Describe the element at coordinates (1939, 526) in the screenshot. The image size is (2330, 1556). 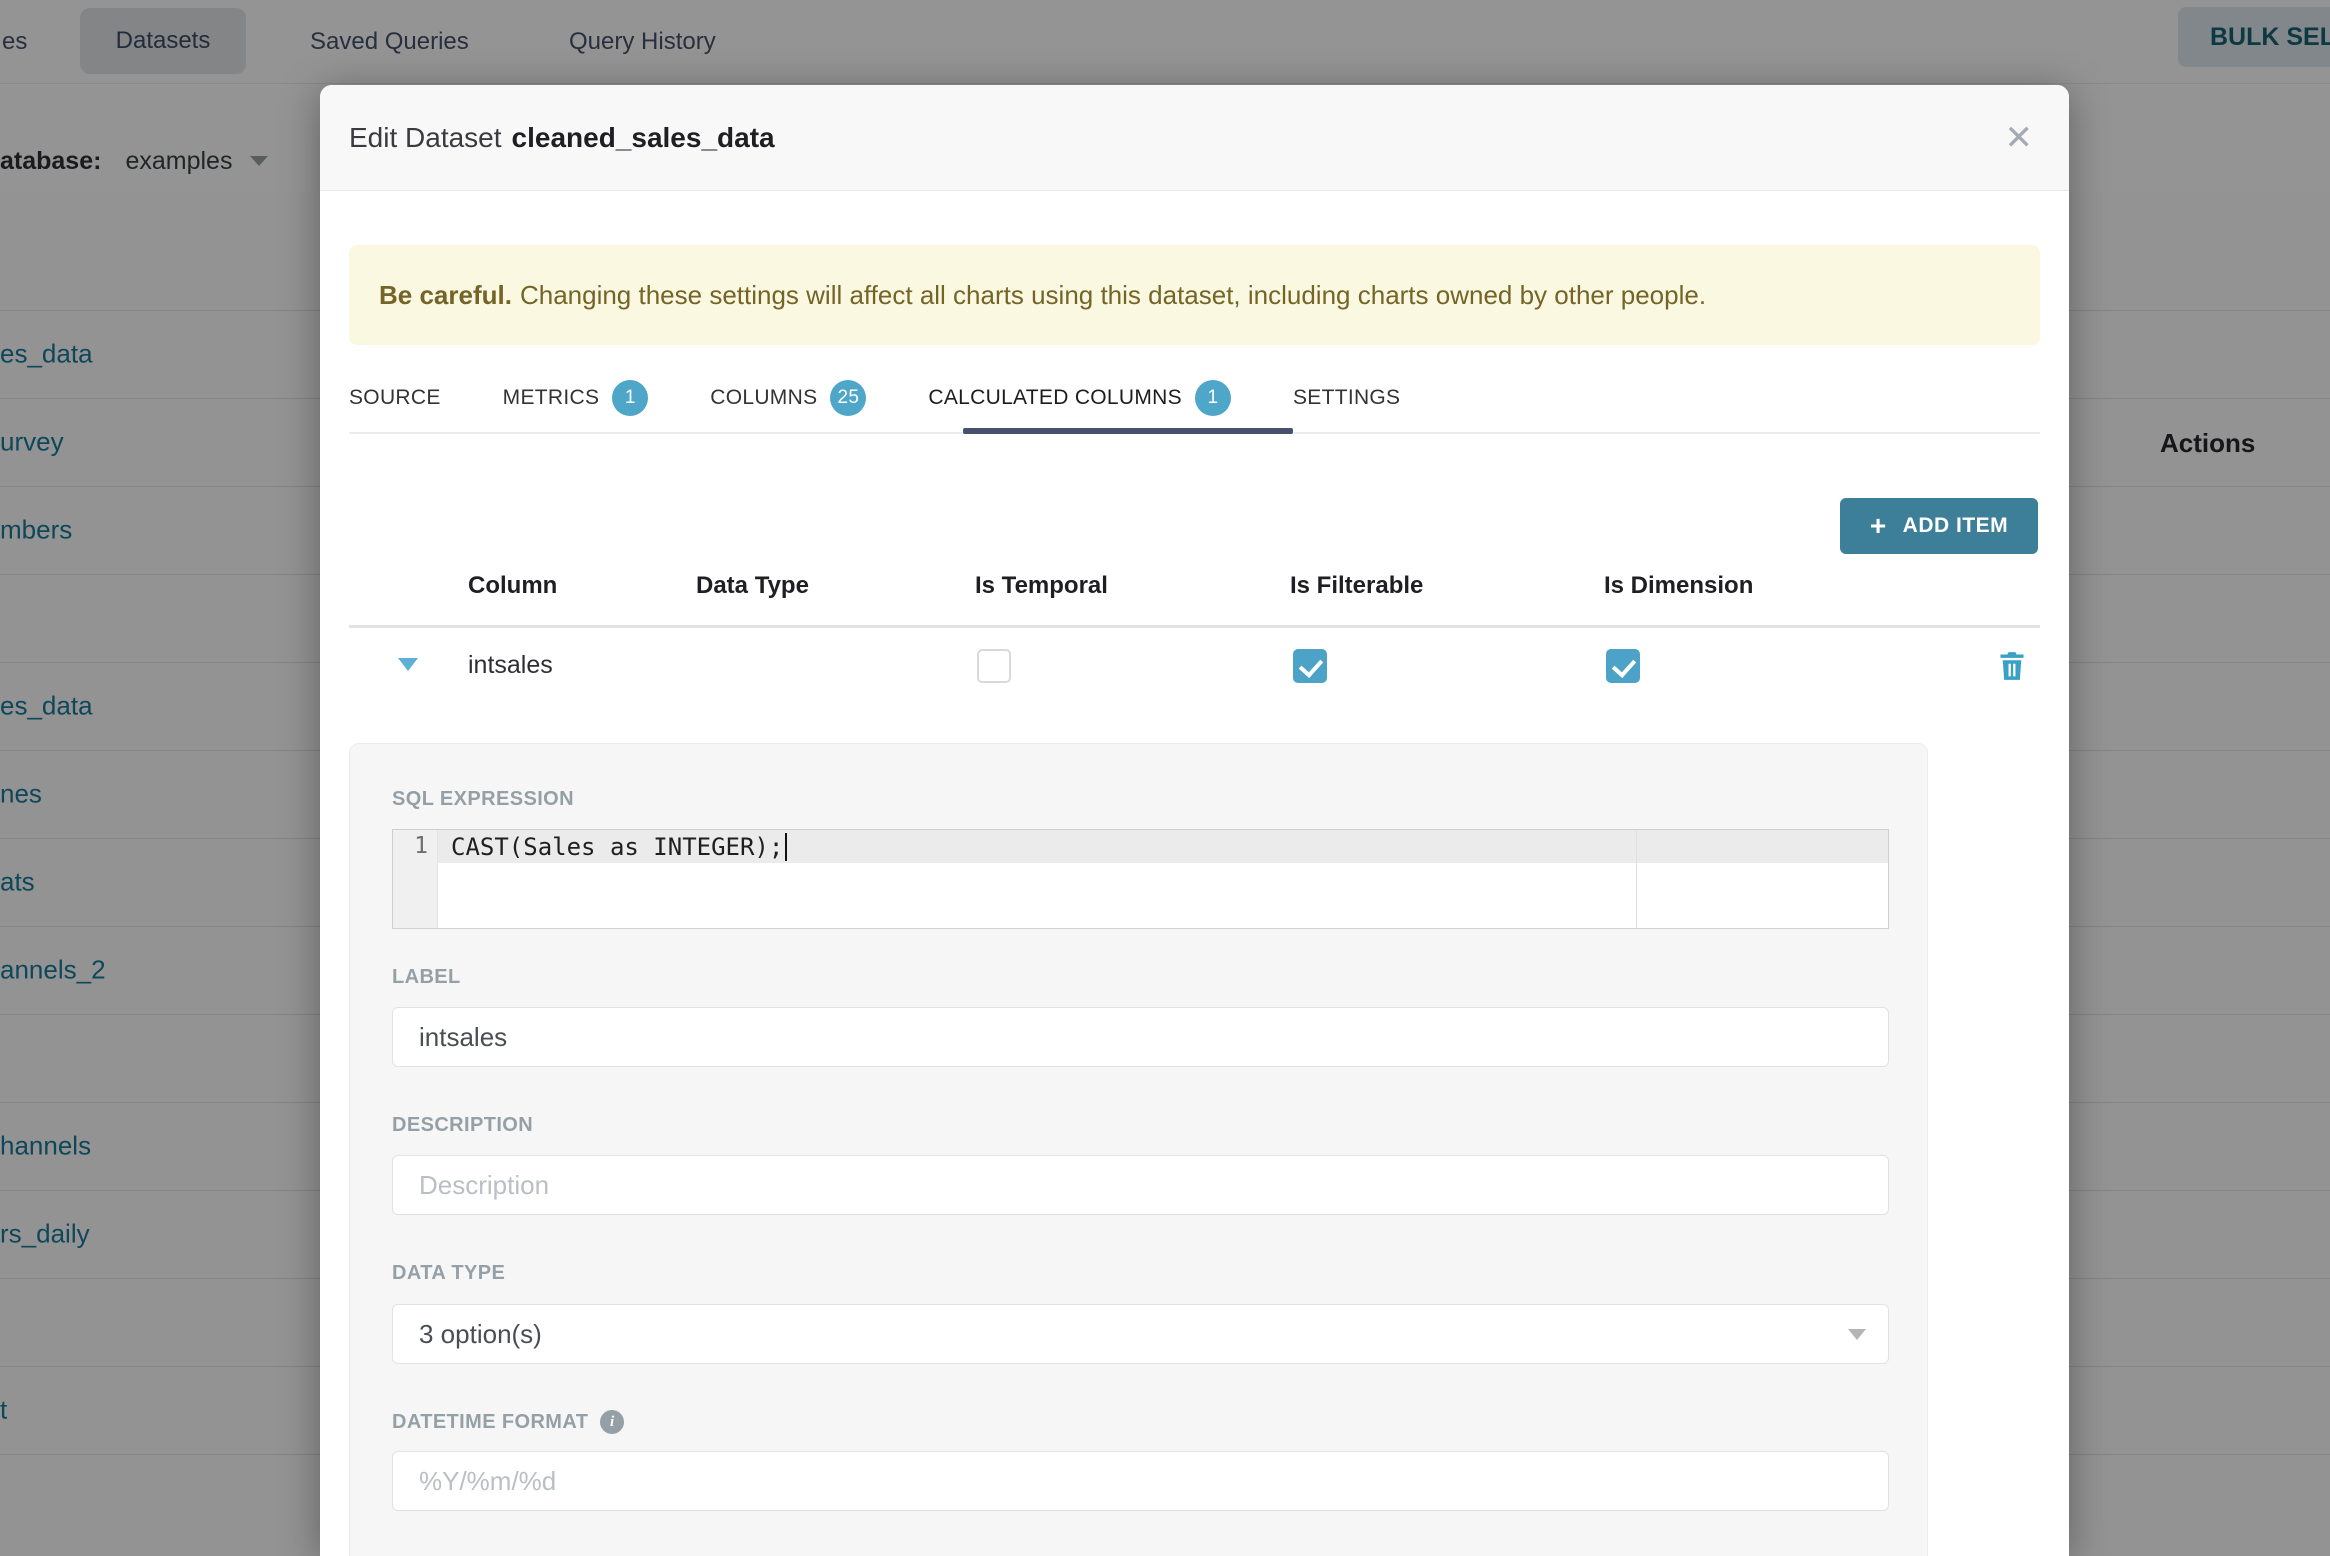
I see `add-item-button: + ADD ITEM` at that location.